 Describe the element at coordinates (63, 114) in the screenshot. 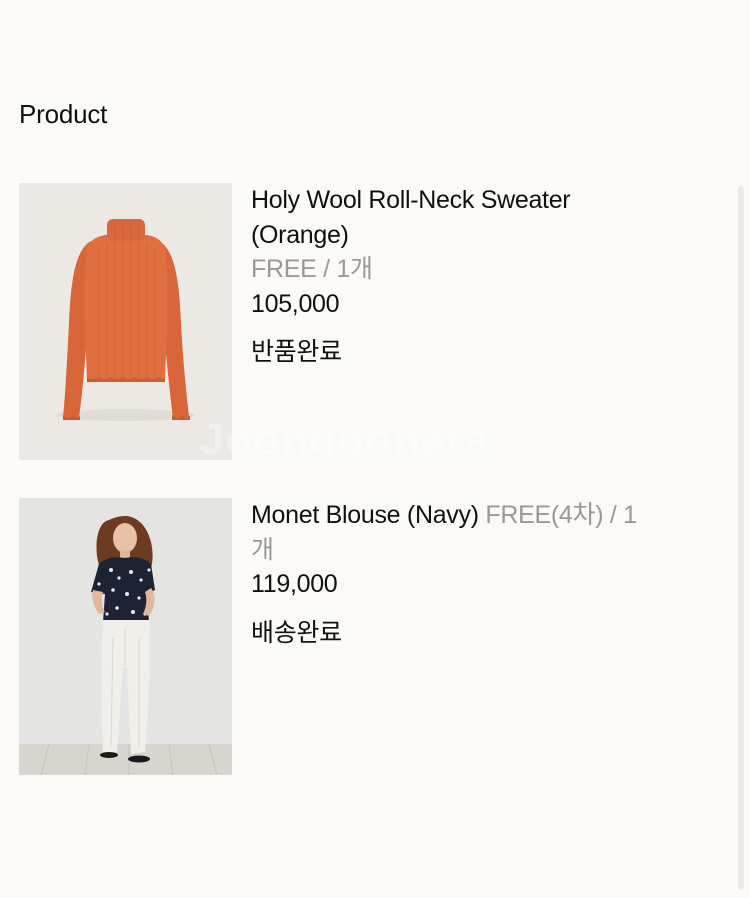

I see `section-title: Product` at that location.